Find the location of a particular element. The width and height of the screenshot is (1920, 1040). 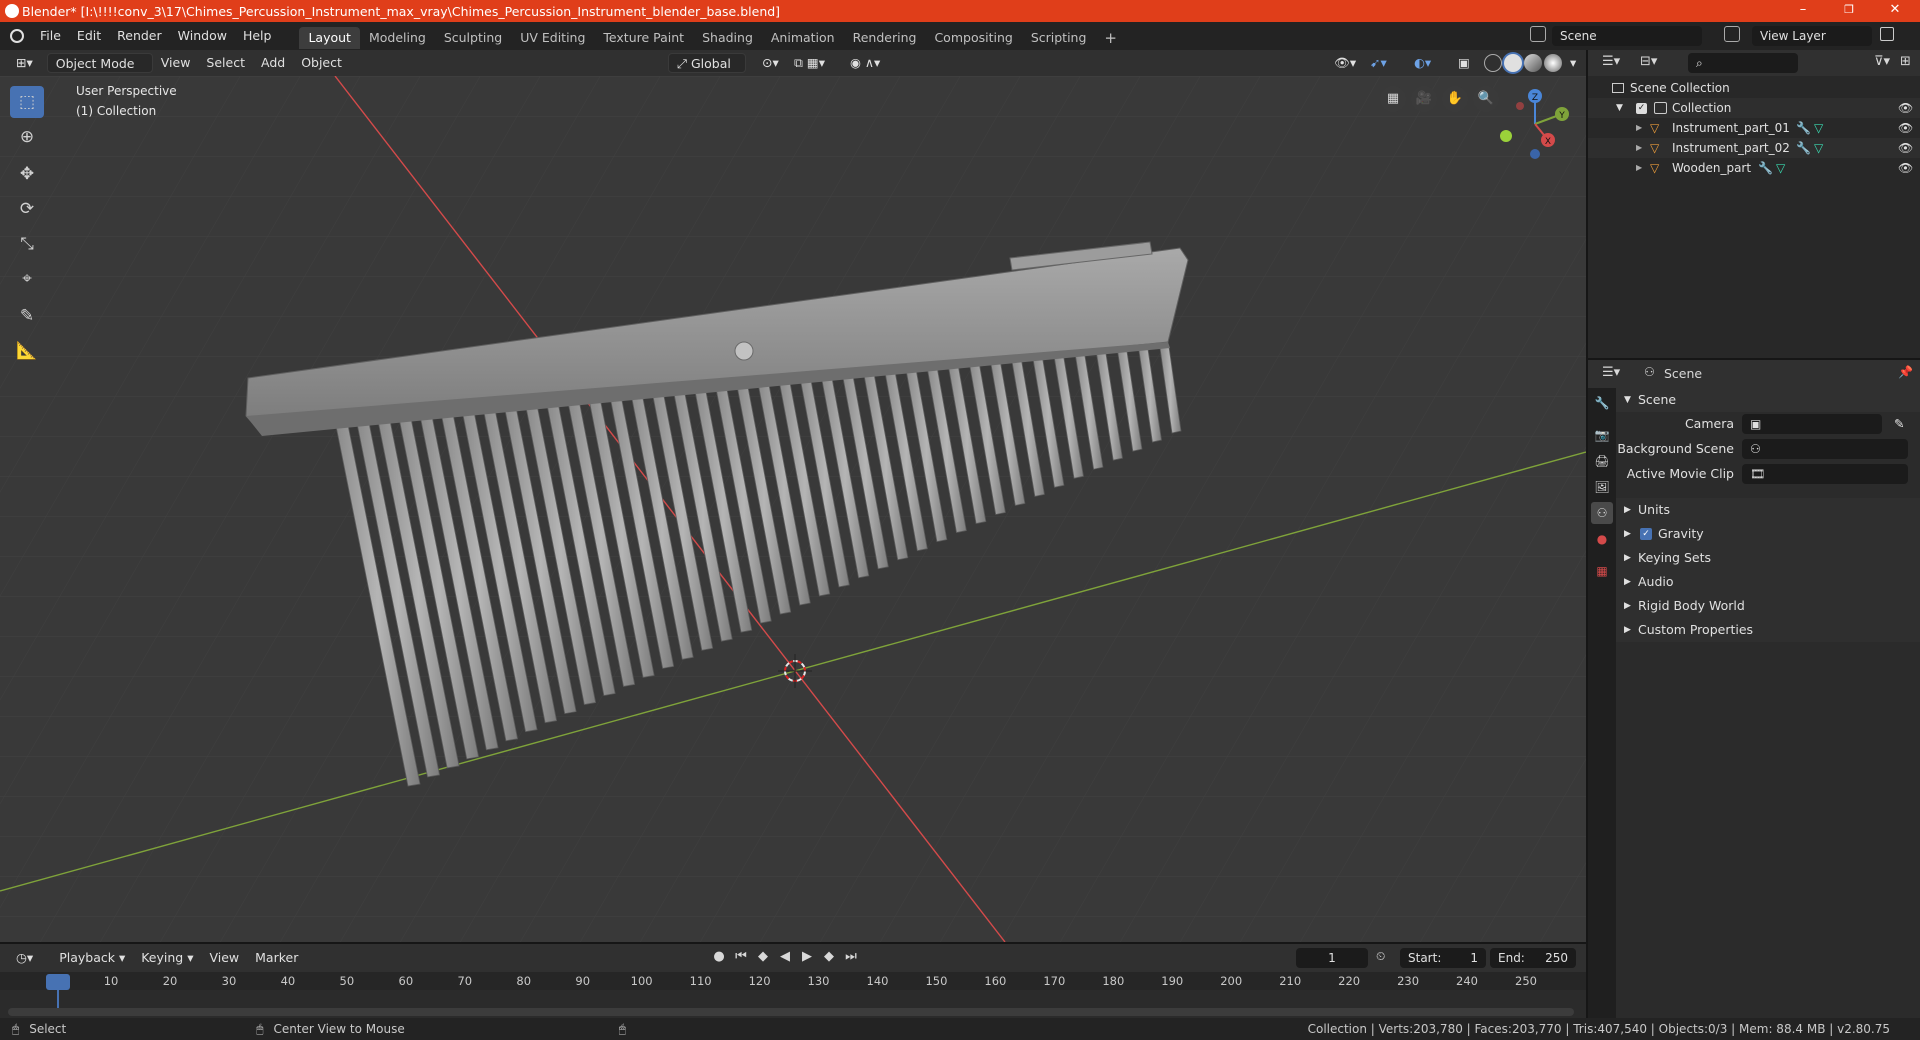

panel-audio: ▶ Audio is located at coordinates (1768, 582).